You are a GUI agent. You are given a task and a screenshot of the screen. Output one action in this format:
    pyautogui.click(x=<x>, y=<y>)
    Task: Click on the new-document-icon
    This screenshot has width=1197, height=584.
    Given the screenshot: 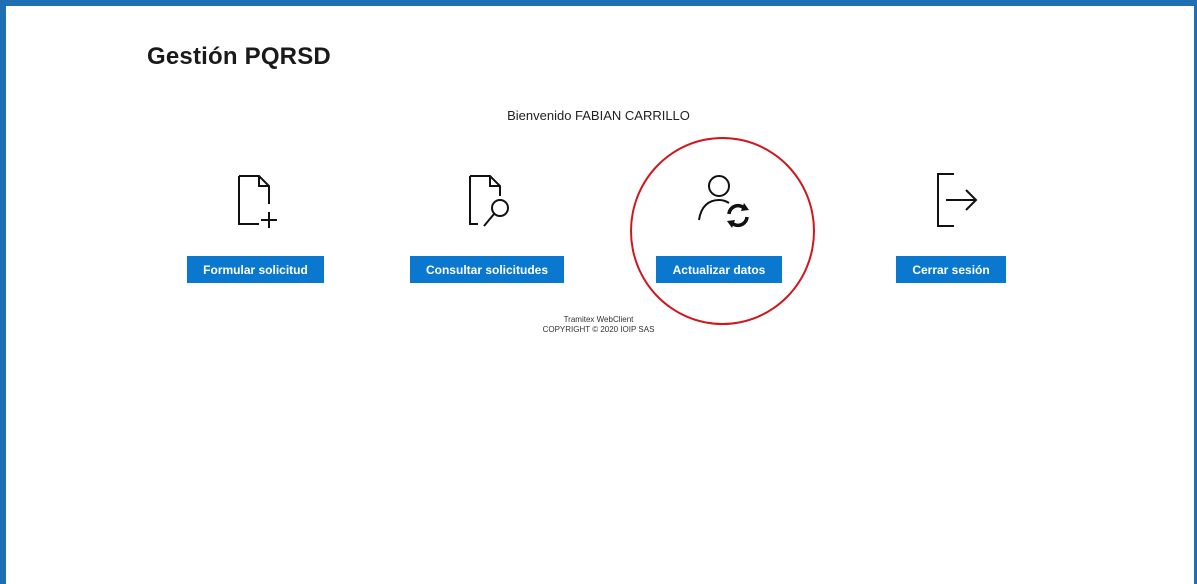 What is the action you would take?
    pyautogui.click(x=257, y=200)
    